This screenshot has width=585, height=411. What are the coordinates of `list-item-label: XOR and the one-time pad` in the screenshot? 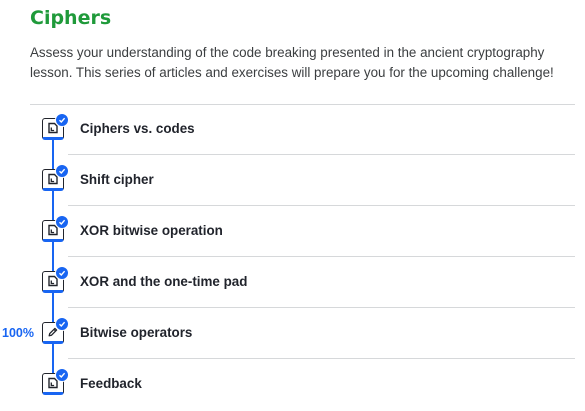 It's located at (163, 282).